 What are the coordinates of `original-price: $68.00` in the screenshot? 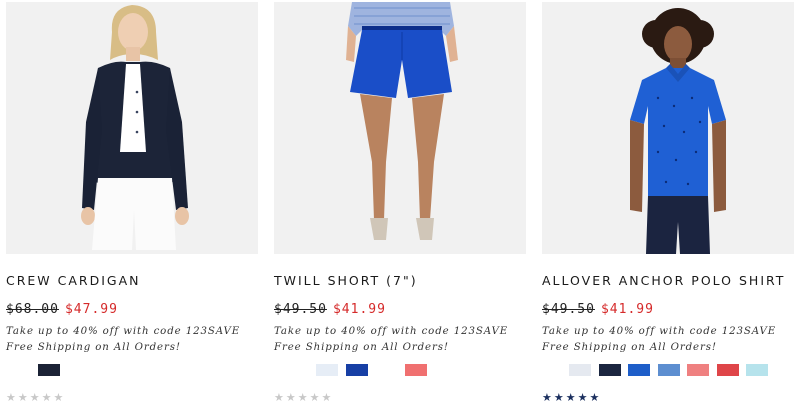 It's located at (32, 309).